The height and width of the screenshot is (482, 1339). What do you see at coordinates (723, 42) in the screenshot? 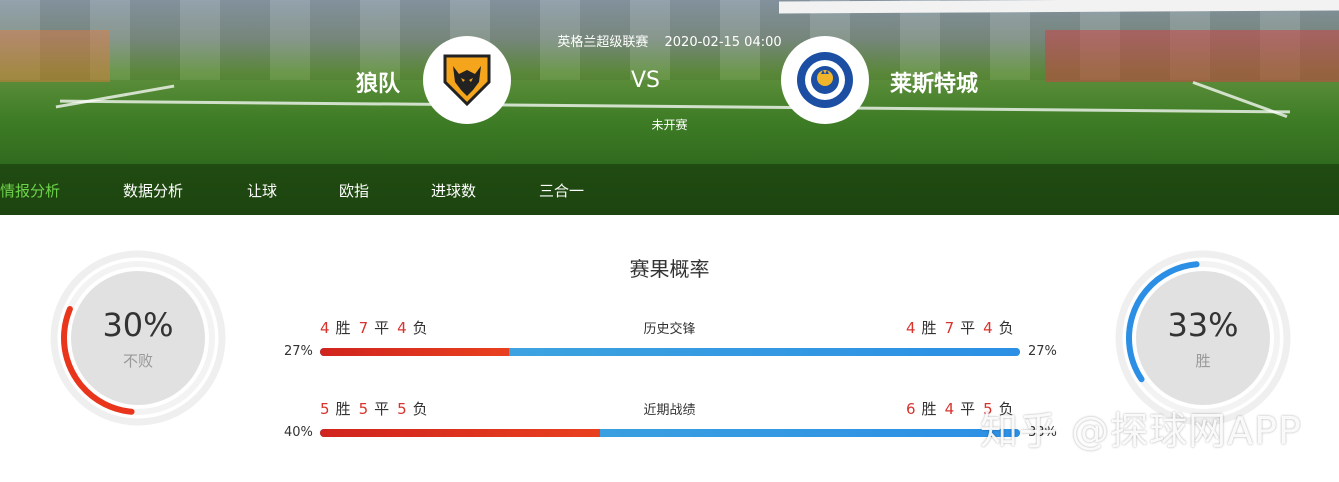
I see `match-datetime: 2020-02-15 04:00` at bounding box center [723, 42].